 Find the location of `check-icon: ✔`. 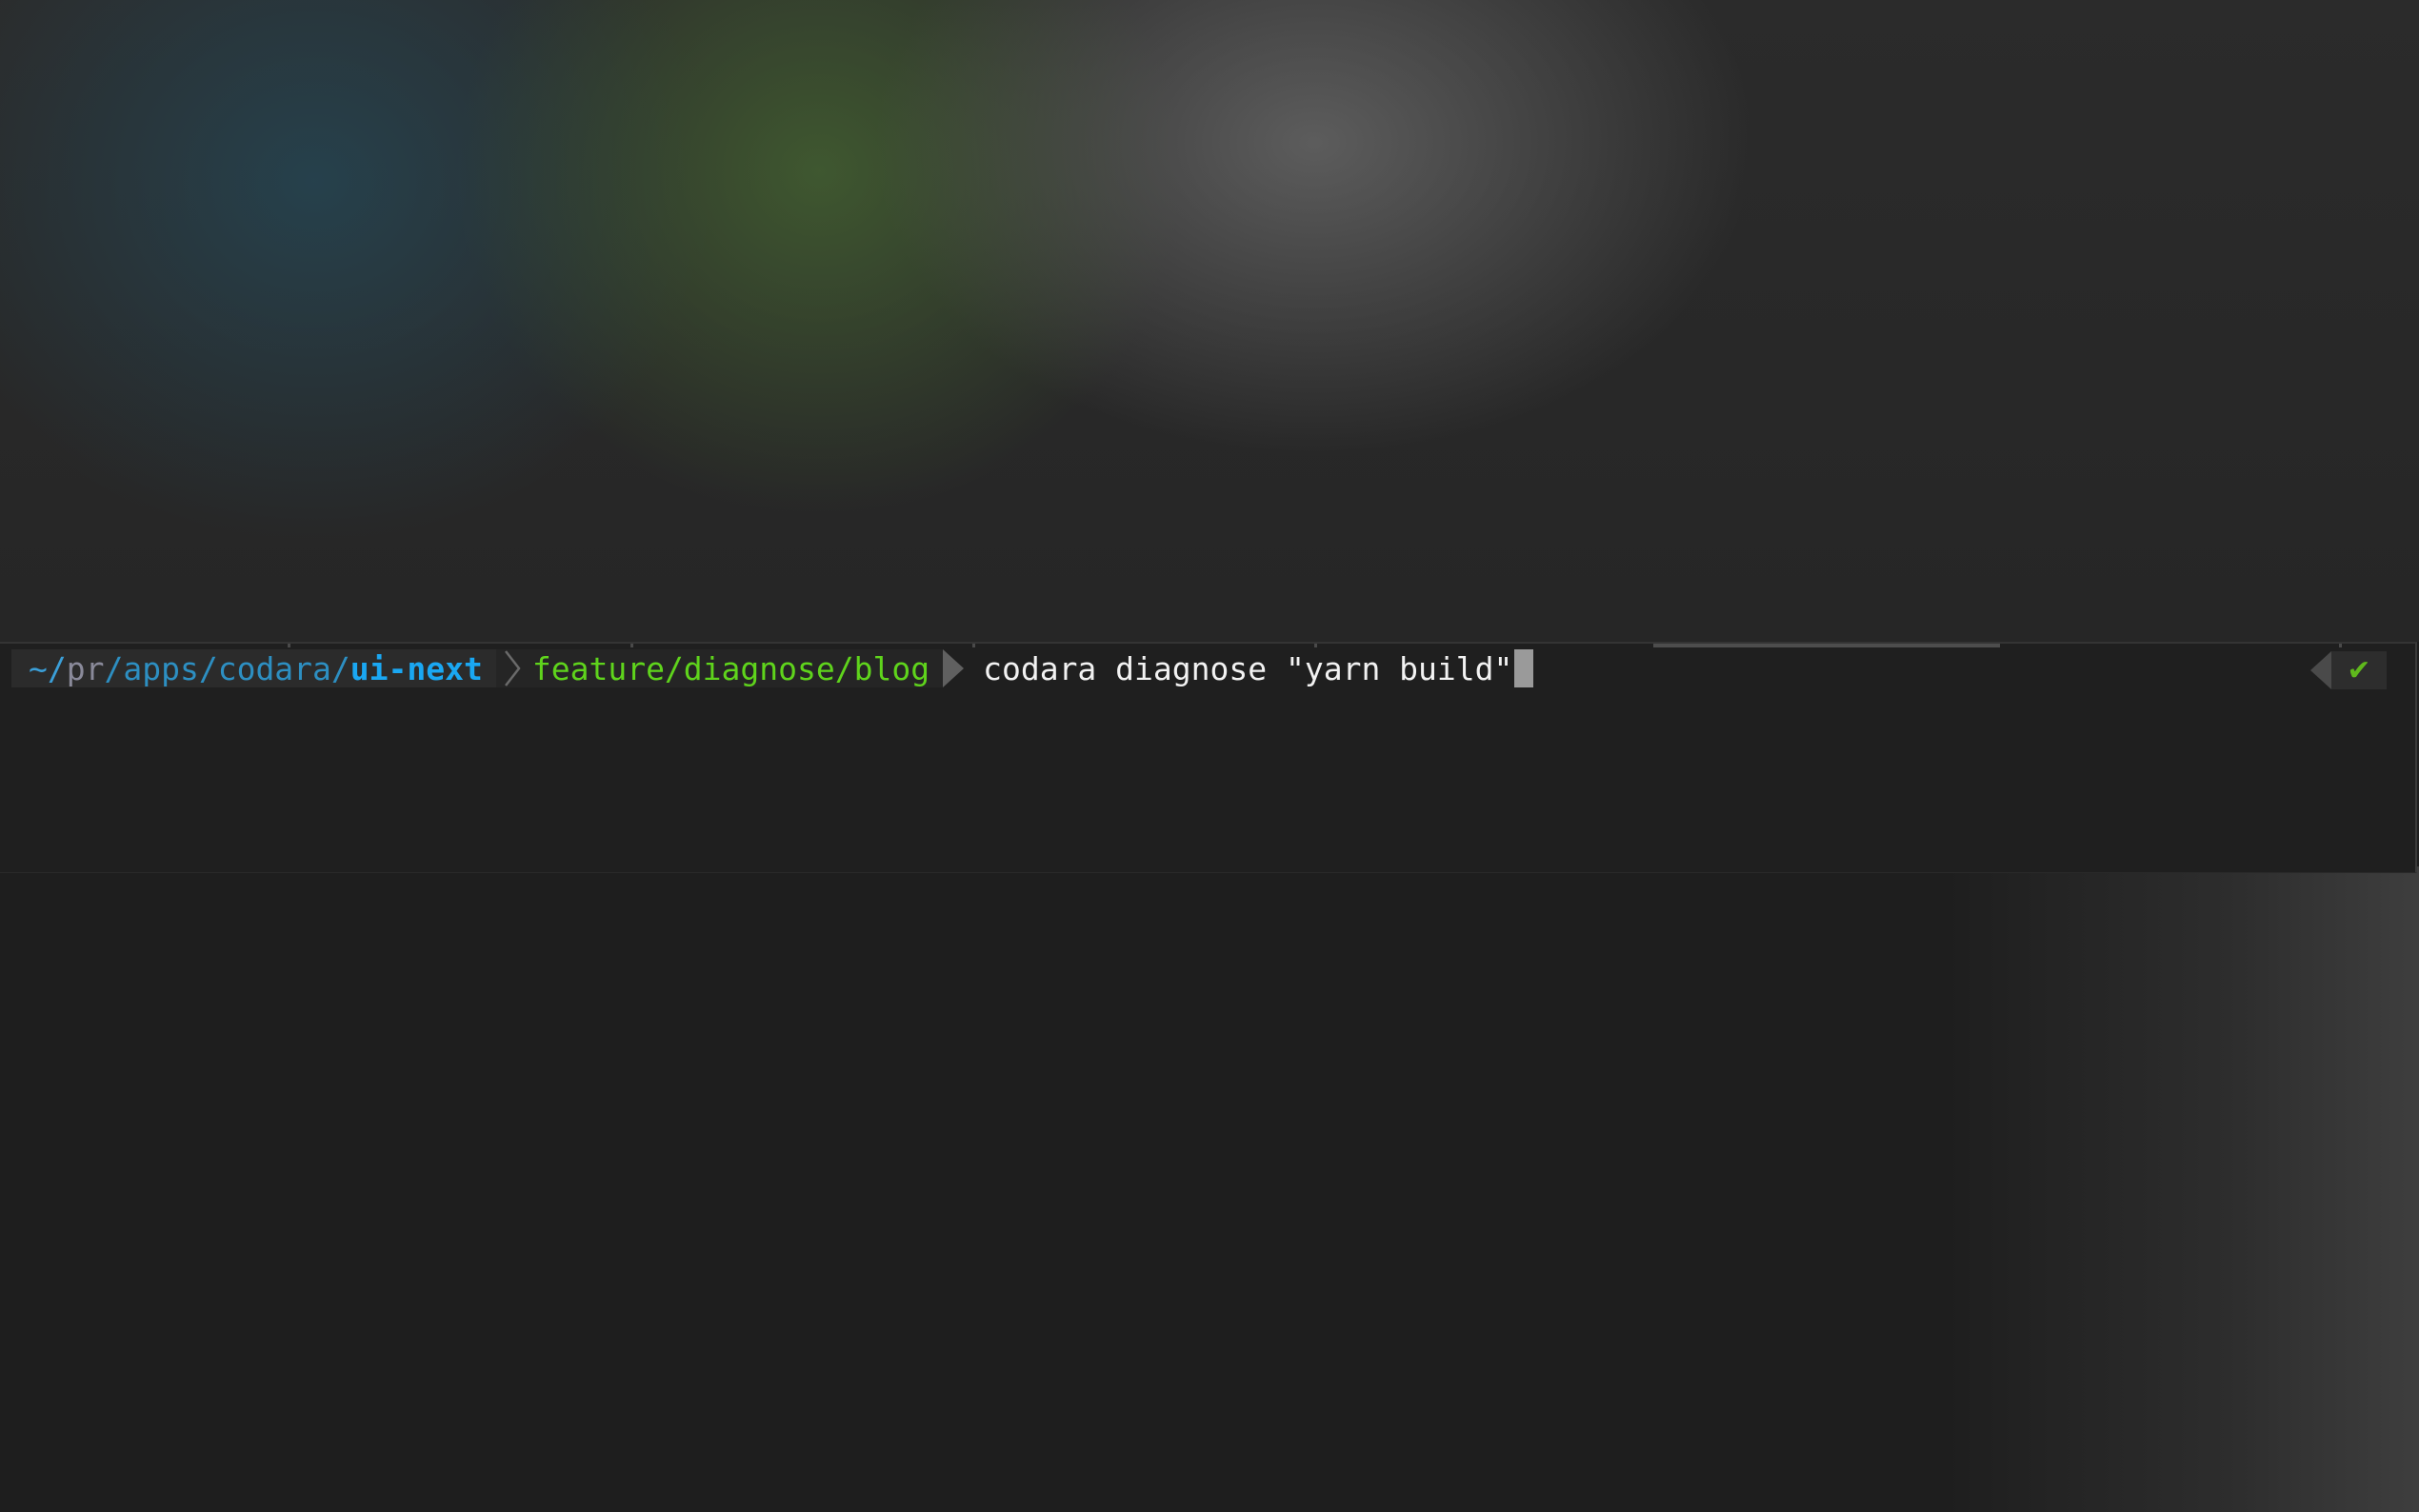

check-icon: ✔ is located at coordinates (2359, 670).